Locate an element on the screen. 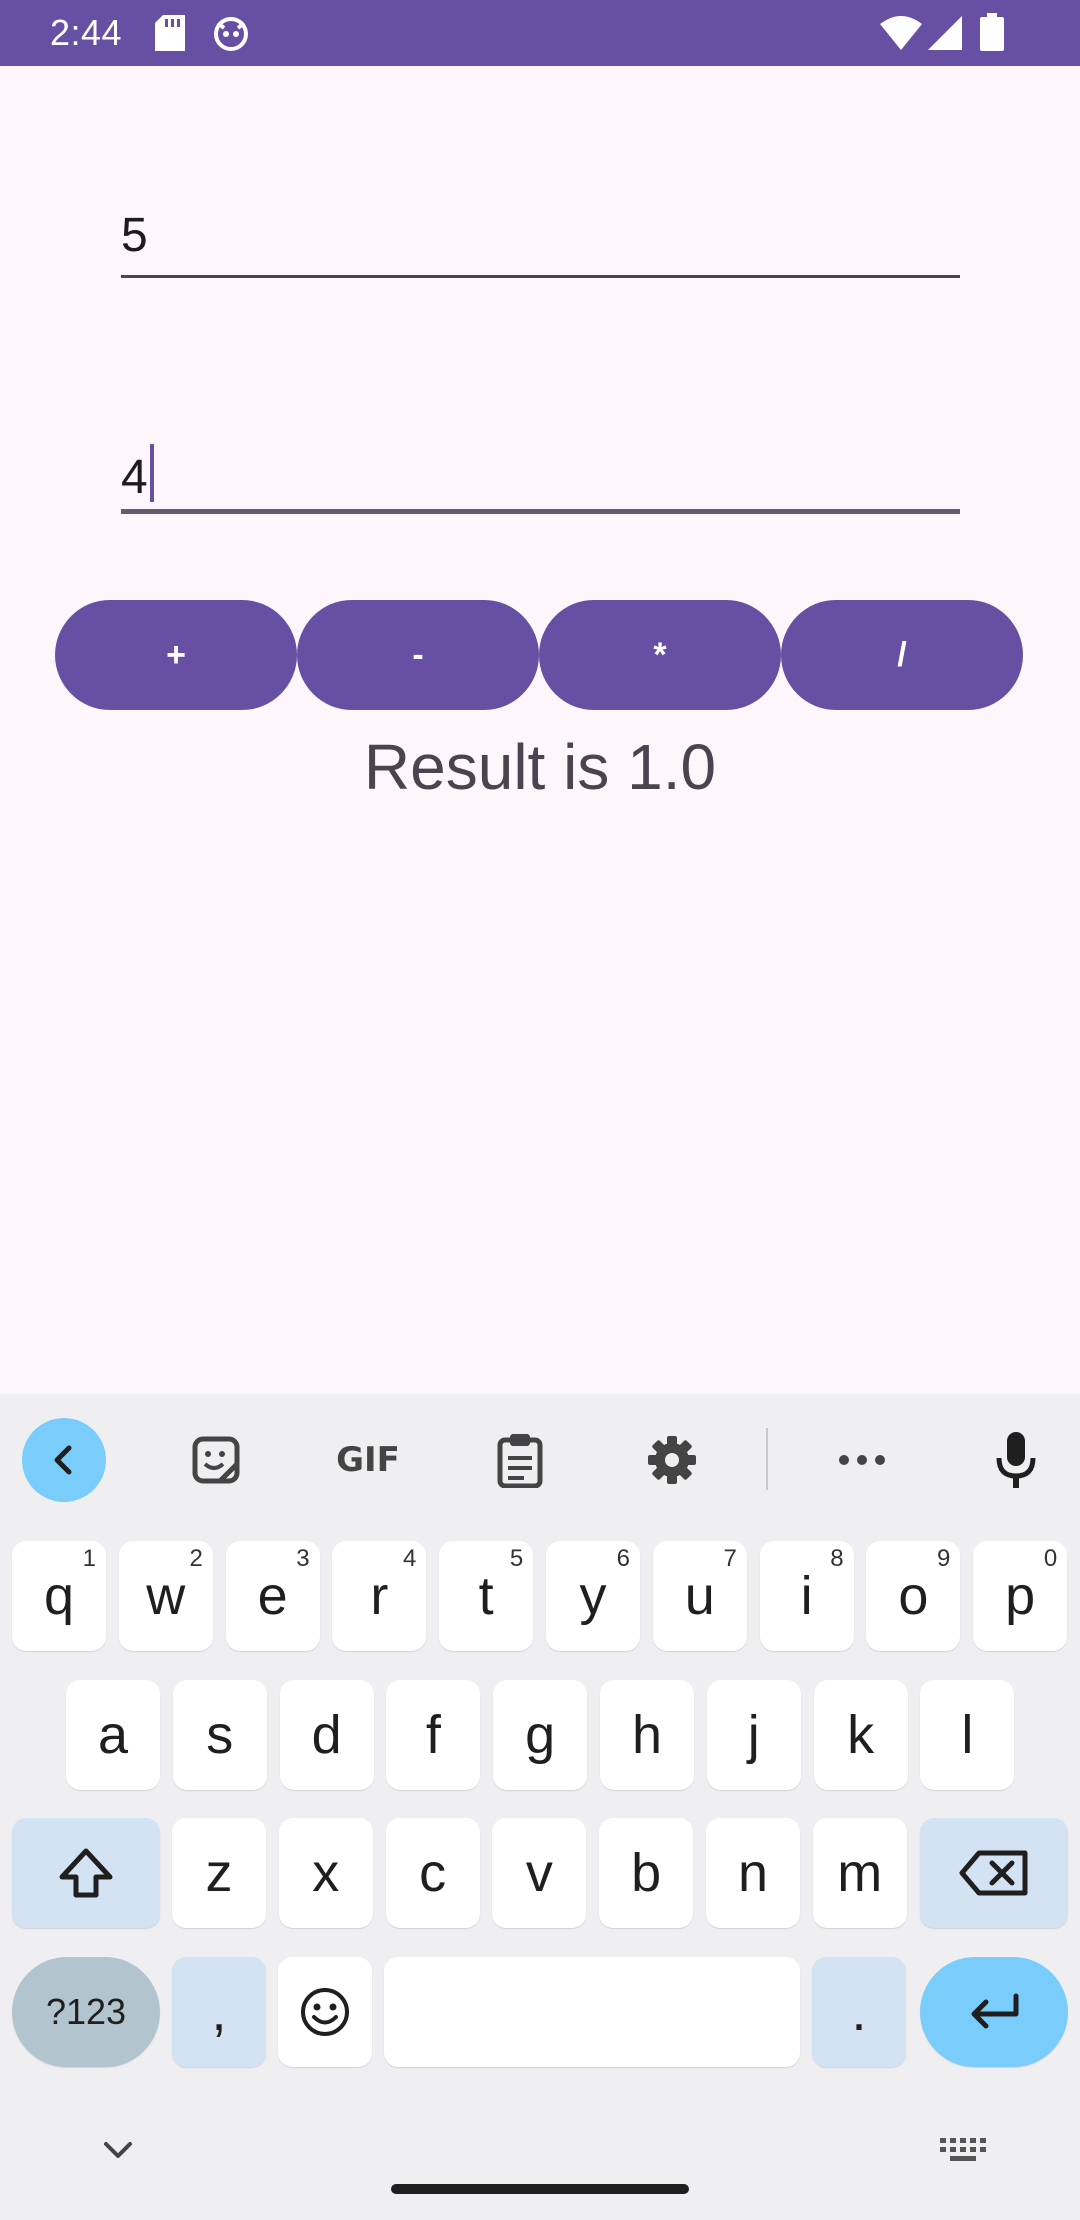 The width and height of the screenshot is (1080, 2220). key-label: j is located at coordinates (753, 1735).